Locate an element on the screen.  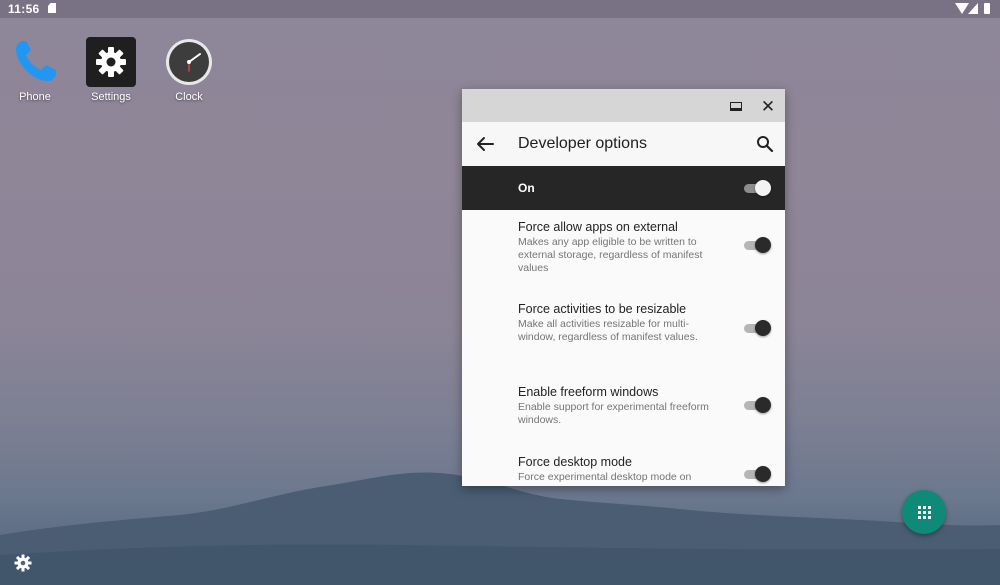
master-toggle-switch is located at coordinates (757, 188).